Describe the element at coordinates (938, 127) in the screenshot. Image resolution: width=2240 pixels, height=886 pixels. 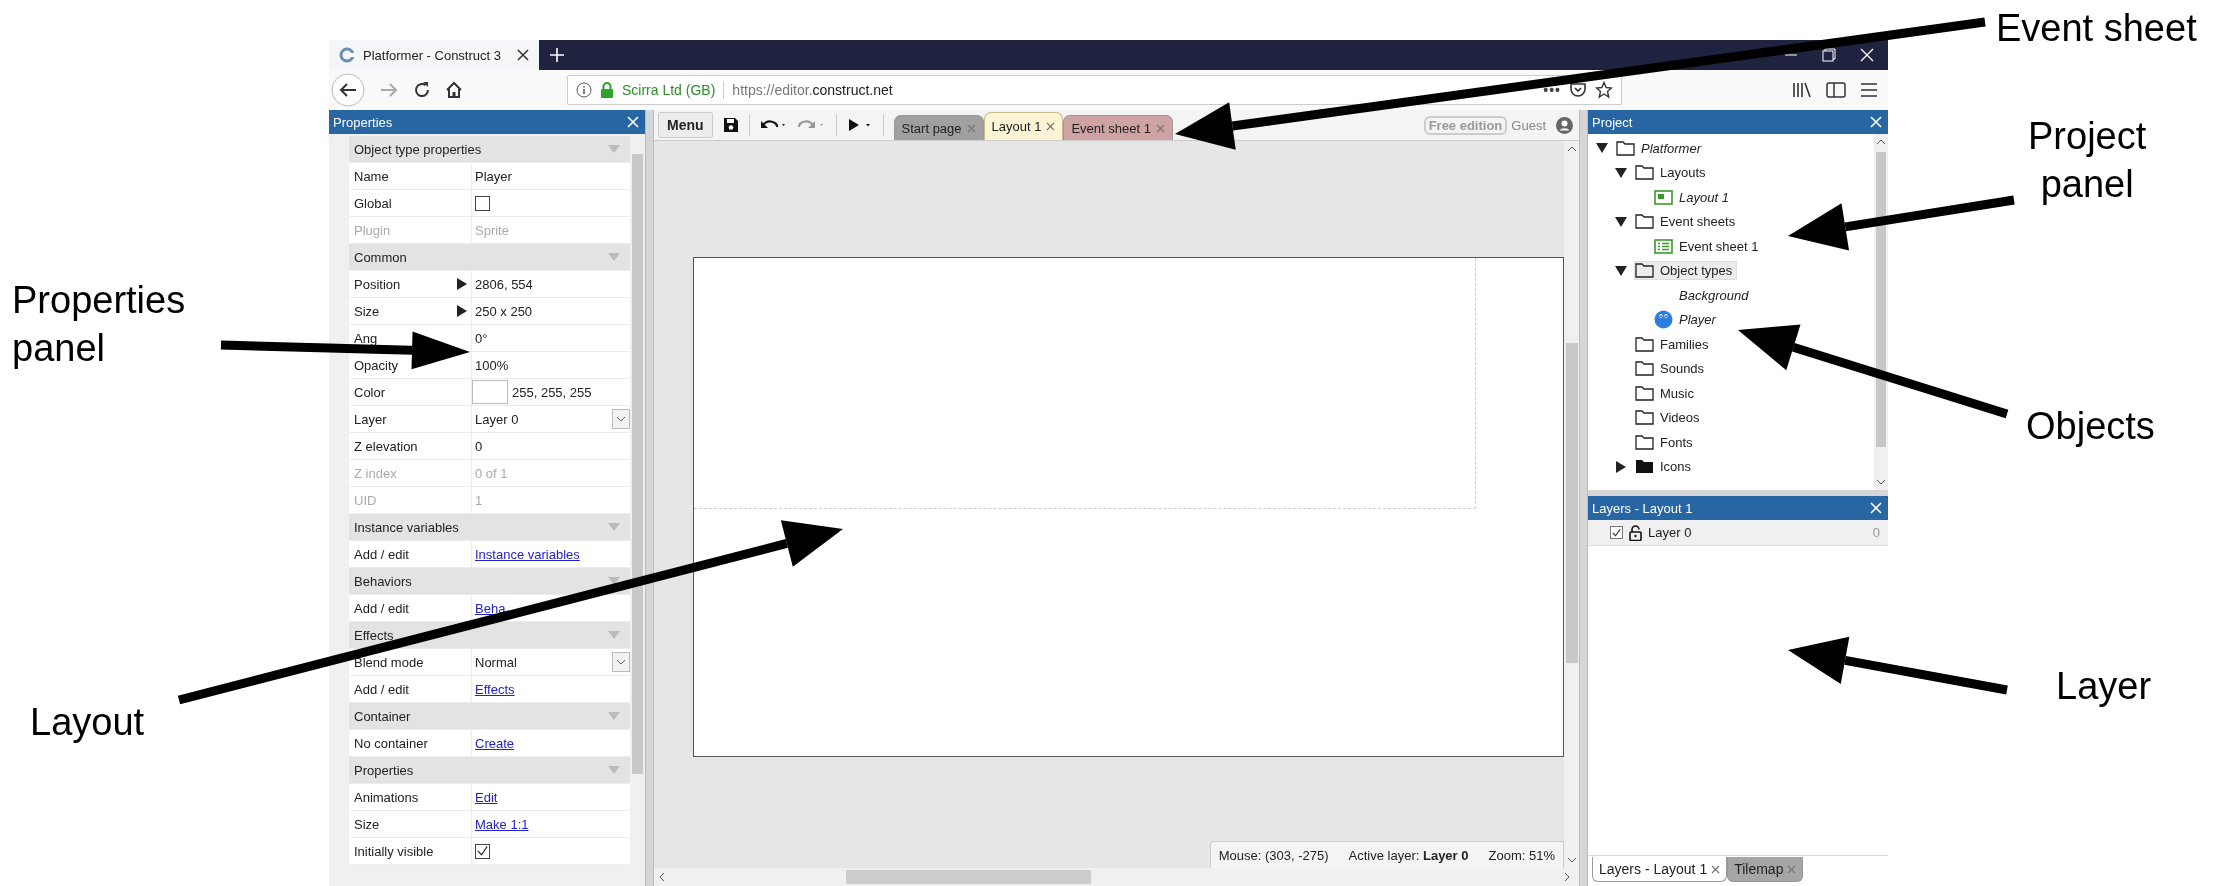
I see `editor-tab: Start page` at that location.